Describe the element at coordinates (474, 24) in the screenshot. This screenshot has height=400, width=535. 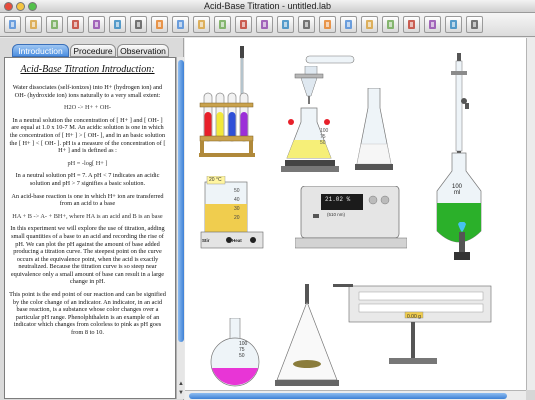
I see `grid-icon` at that location.